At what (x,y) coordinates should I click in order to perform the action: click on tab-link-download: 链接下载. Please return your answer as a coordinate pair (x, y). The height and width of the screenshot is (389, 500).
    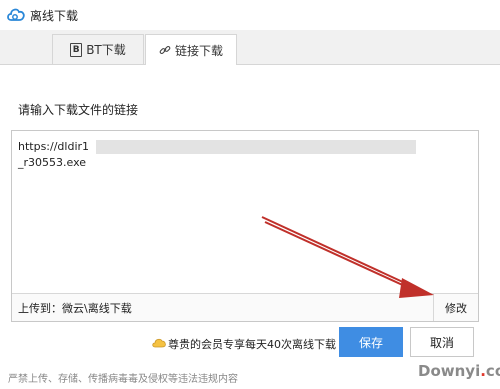
    Looking at the image, I should click on (191, 49).